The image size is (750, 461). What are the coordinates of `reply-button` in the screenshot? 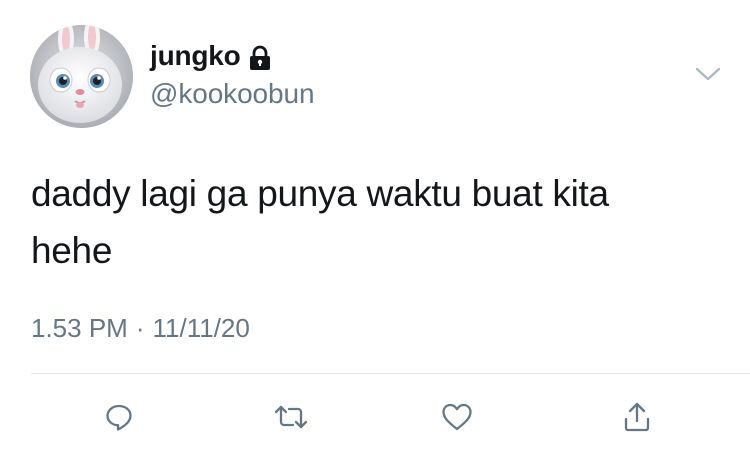 It's located at (119, 417).